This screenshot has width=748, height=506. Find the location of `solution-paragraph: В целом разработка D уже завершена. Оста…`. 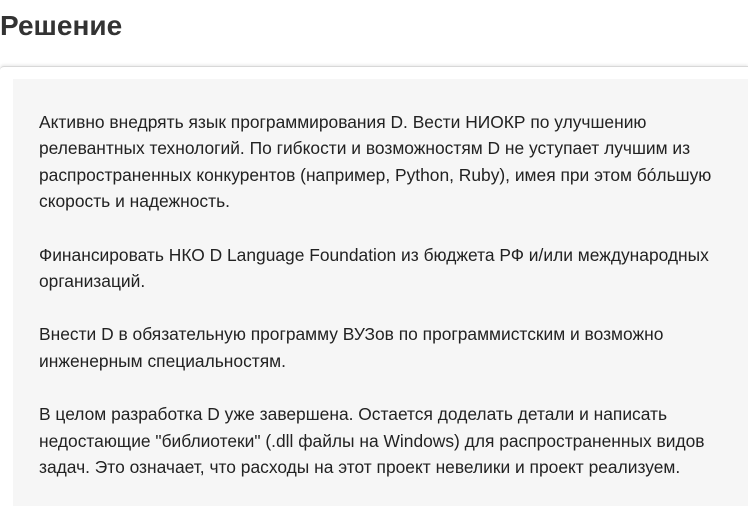

solution-paragraph: В целом разработка D уже завершена. Оста… is located at coordinates (372, 441).